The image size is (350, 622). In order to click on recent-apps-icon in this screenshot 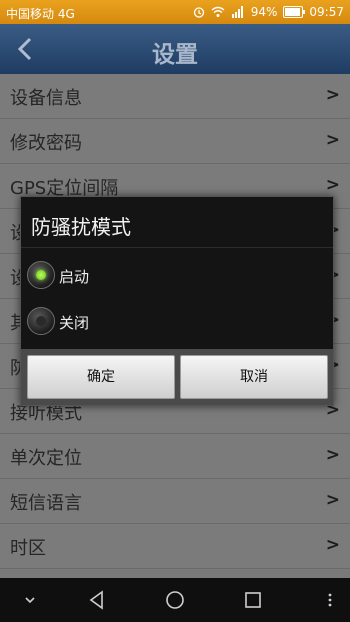, I will do `click(253, 600)`.